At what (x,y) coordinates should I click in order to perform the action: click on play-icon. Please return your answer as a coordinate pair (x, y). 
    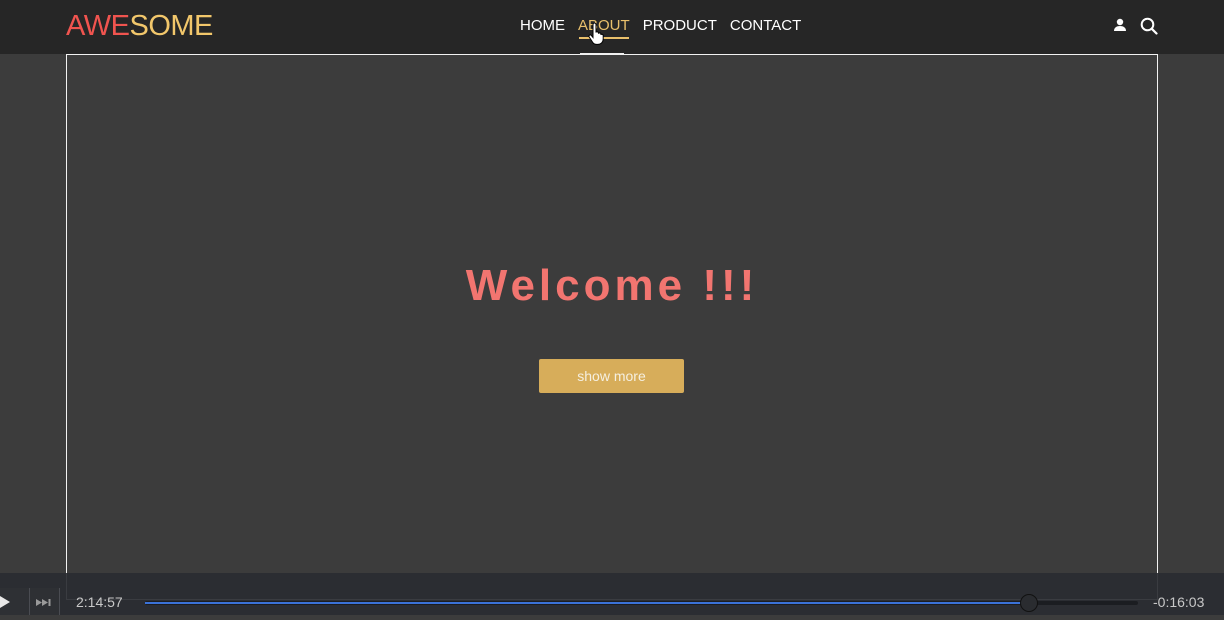
    Looking at the image, I should click on (5, 602).